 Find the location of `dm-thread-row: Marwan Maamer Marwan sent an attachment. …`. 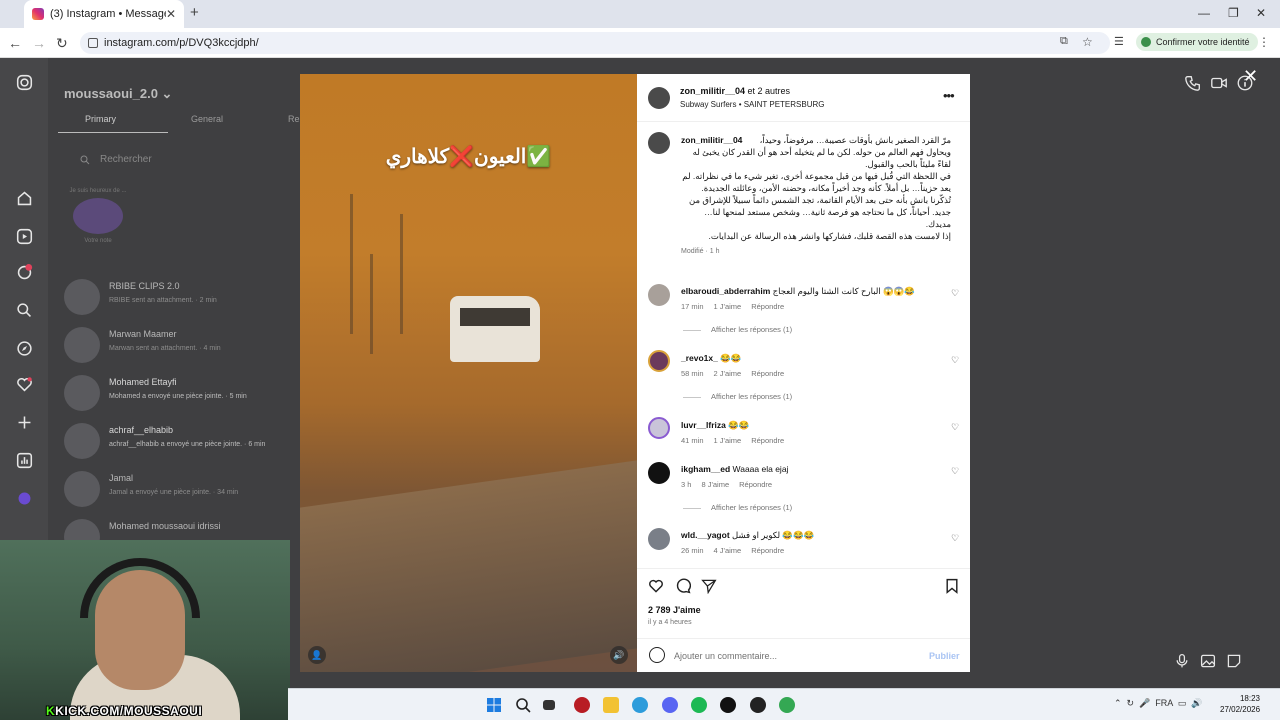

dm-thread-row: Marwan Maamer Marwan sent an attachment. … is located at coordinates (182, 345).